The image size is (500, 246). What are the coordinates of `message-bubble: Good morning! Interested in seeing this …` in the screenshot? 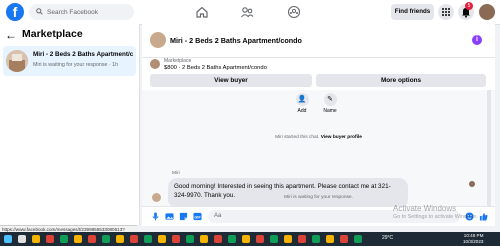 It's located at (288, 193).